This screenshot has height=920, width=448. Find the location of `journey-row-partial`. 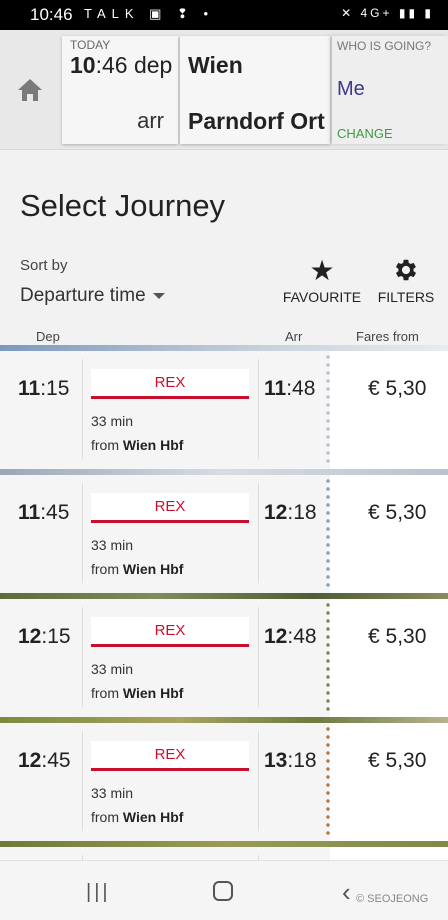

journey-row-partial is located at coordinates (224, 850).